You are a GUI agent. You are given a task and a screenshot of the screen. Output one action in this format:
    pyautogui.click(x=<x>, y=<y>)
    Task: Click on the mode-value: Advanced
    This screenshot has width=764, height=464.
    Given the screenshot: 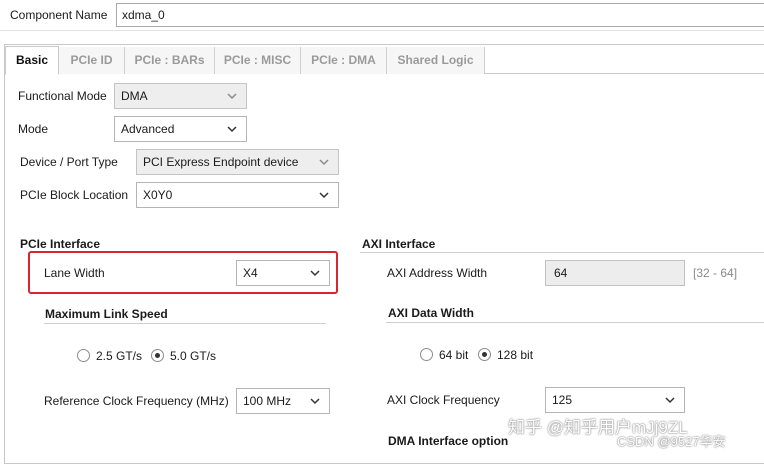 What is the action you would take?
    pyautogui.click(x=148, y=129)
    